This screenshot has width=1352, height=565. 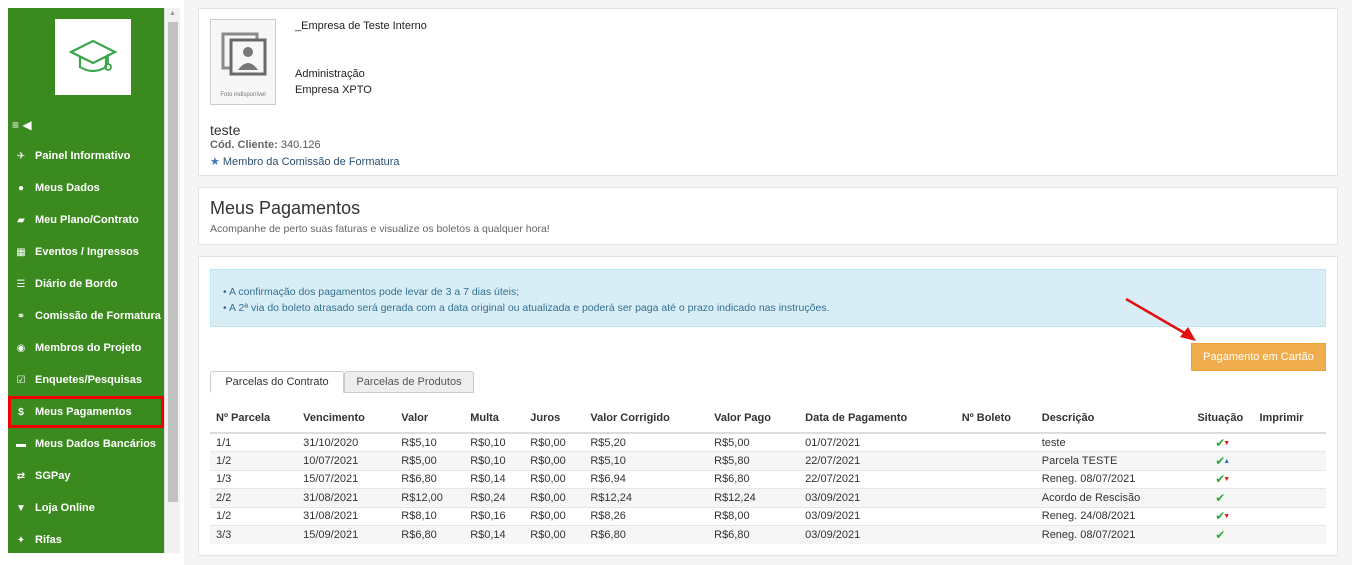 What do you see at coordinates (1111, 418) in the screenshot?
I see `column-header: Descrição` at bounding box center [1111, 418].